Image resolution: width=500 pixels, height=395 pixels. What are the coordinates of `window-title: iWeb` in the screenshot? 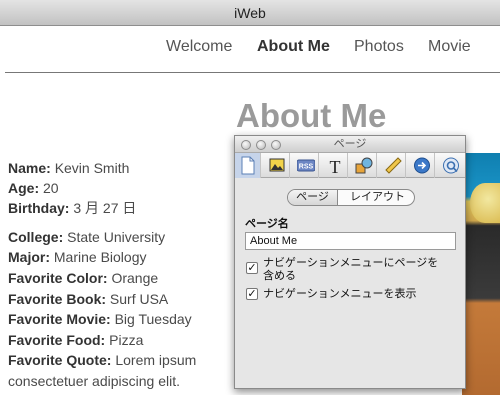 It's located at (250, 13).